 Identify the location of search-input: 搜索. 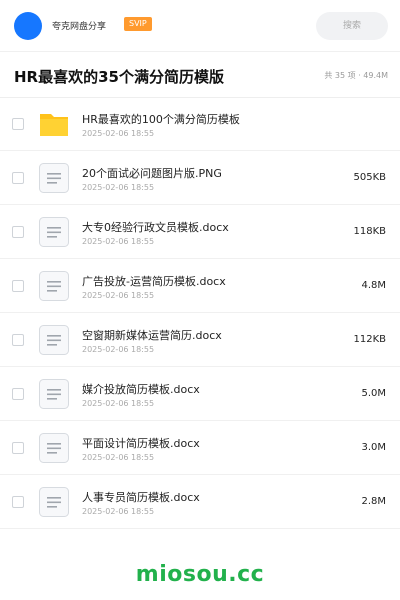
(352, 26).